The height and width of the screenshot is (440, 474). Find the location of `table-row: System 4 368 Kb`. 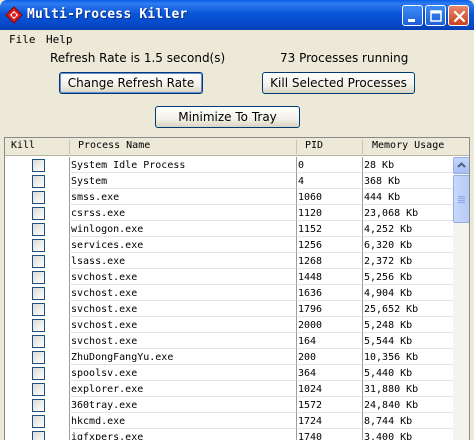

table-row: System 4 368 Kb is located at coordinates (229, 181).